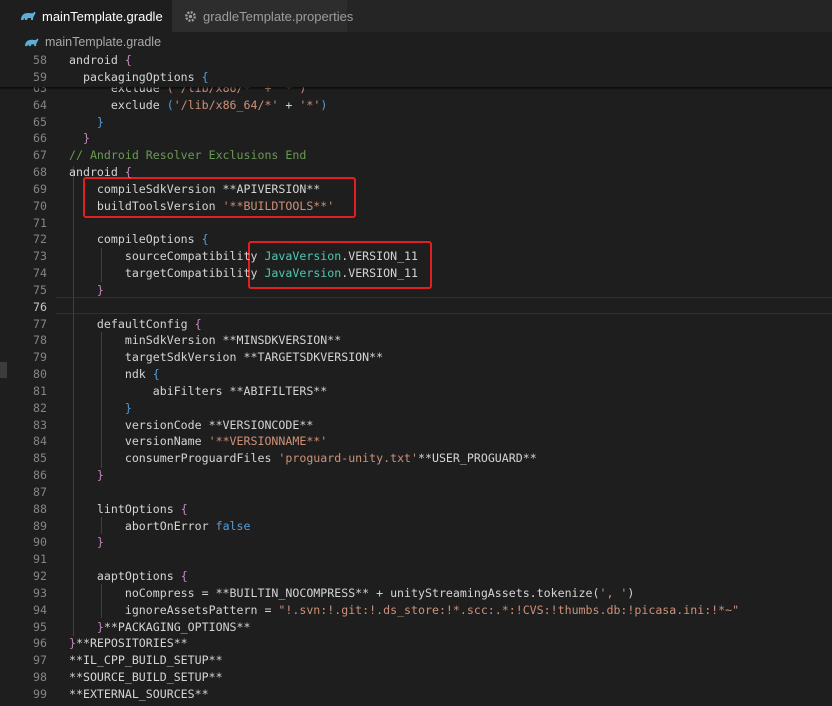 The height and width of the screenshot is (706, 832). I want to click on code-line: }**PACKAGING_OPTIONS**, so click(160, 627).